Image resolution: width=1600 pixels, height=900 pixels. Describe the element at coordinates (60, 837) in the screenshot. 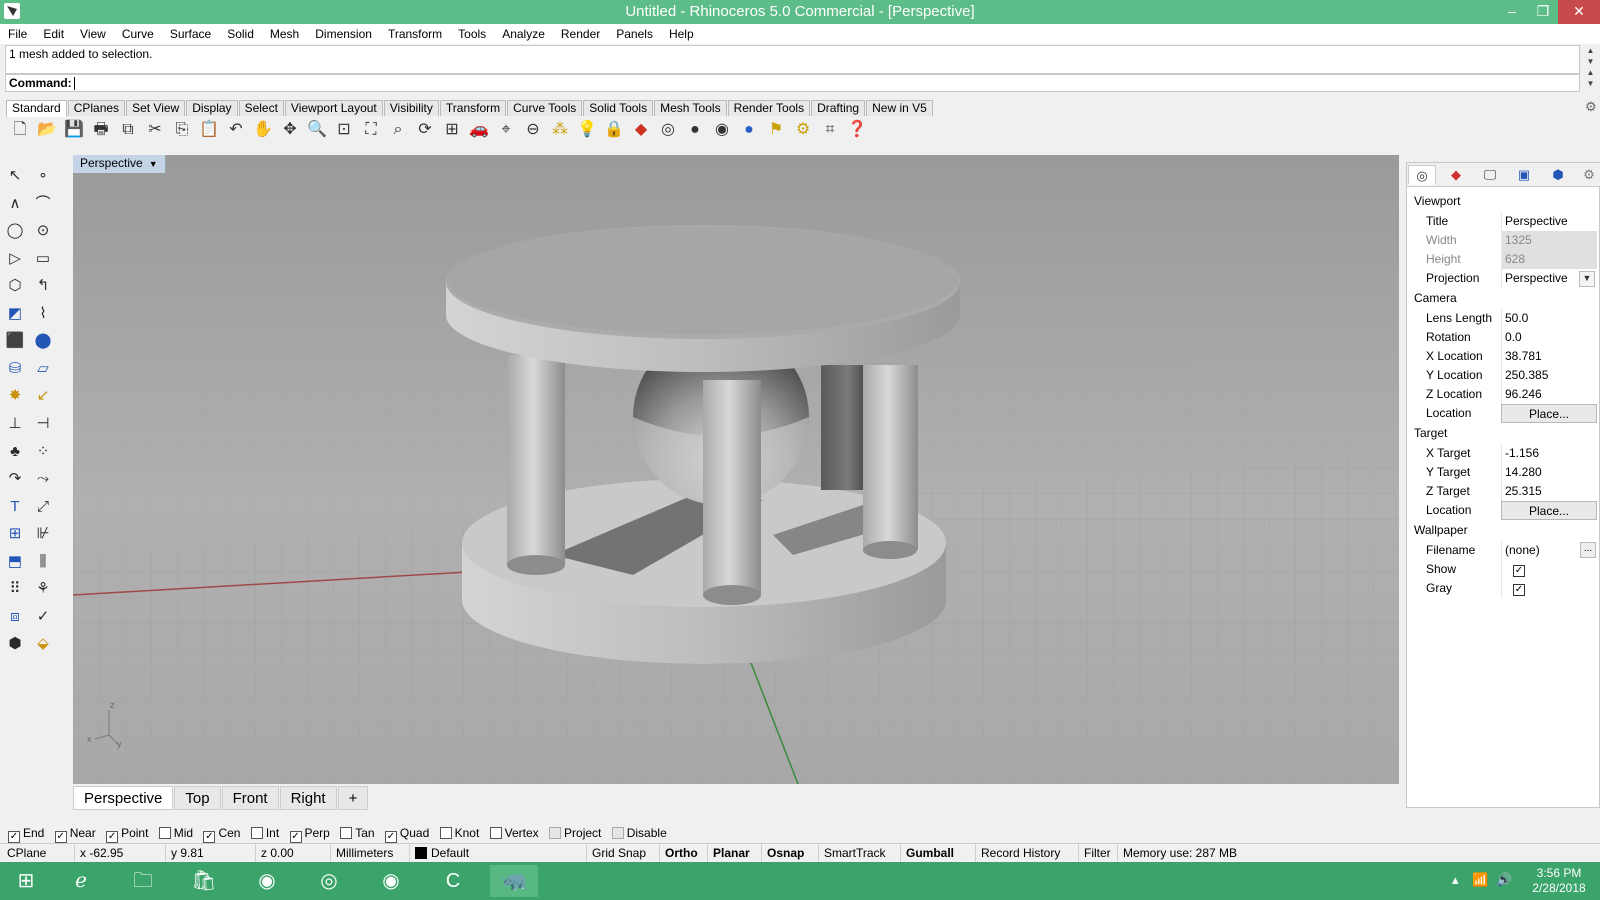

I see `osnap-near-checkbox: ✓` at that location.